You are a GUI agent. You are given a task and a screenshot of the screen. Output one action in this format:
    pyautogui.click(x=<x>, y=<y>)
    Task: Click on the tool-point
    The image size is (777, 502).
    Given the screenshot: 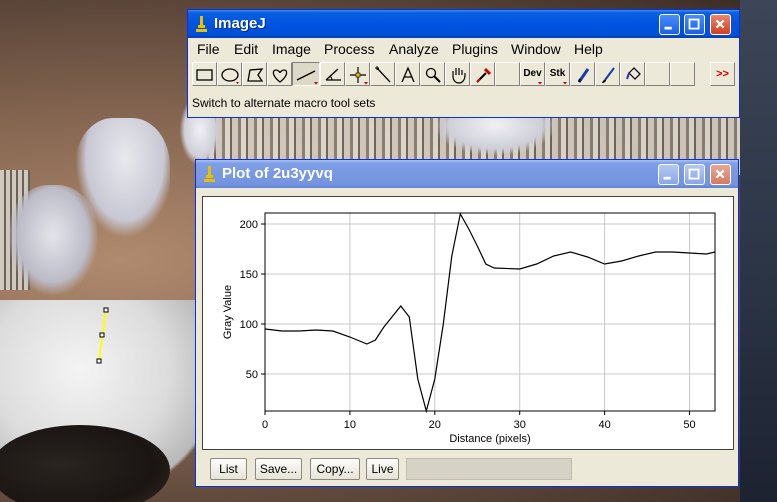 What is the action you would take?
    pyautogui.click(x=357, y=74)
    